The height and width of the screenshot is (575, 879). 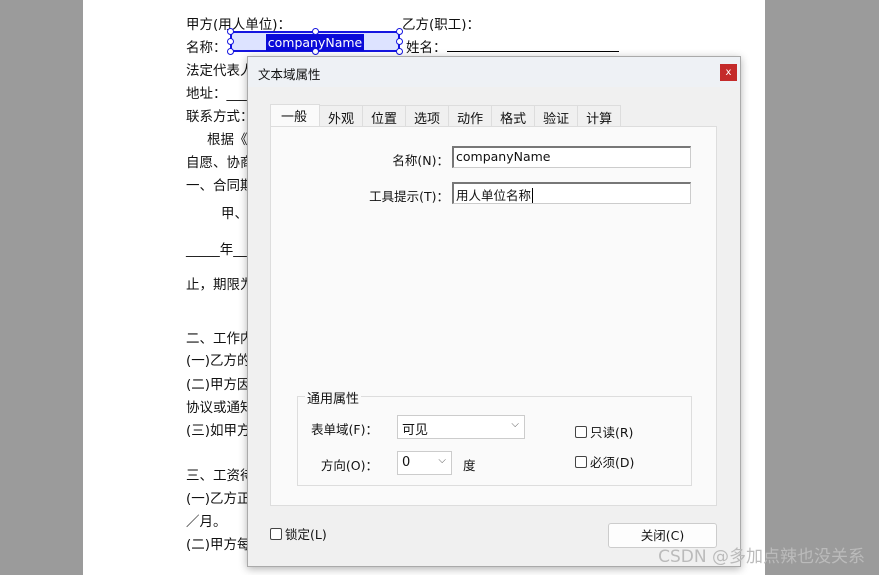 What do you see at coordinates (220, 339) in the screenshot?
I see `document-line: 二、工作内` at bounding box center [220, 339].